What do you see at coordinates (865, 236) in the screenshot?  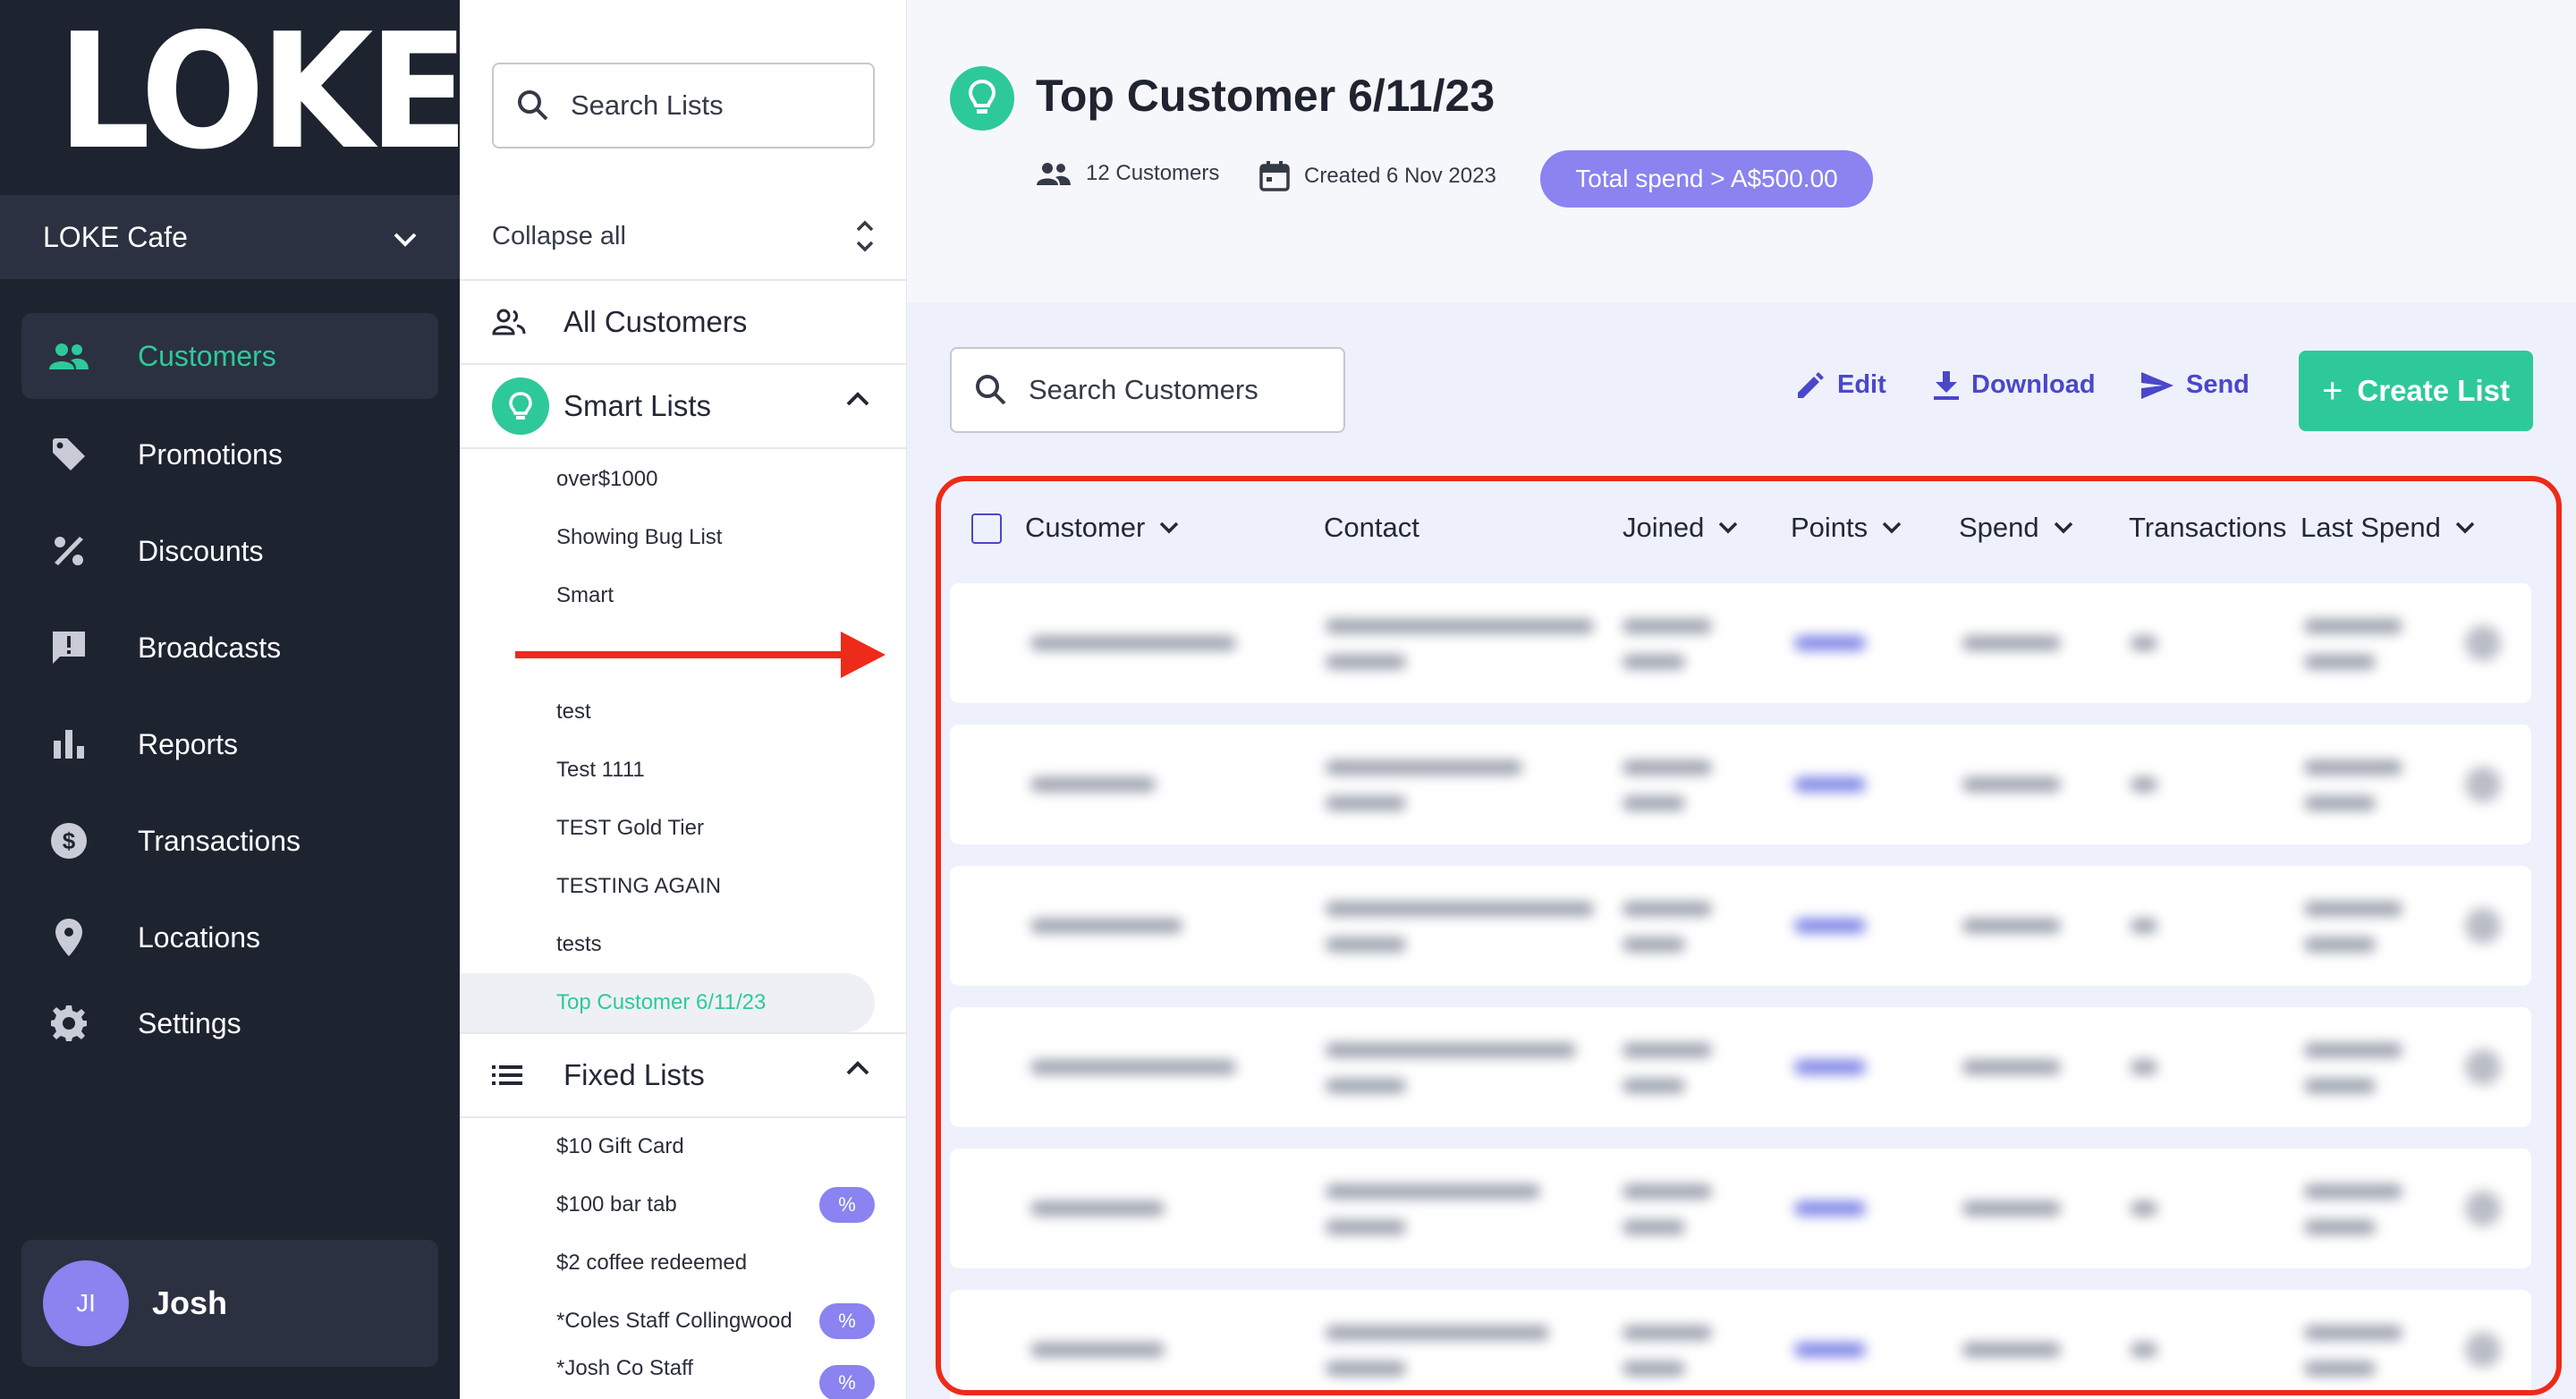 I see `unfold-icon` at bounding box center [865, 236].